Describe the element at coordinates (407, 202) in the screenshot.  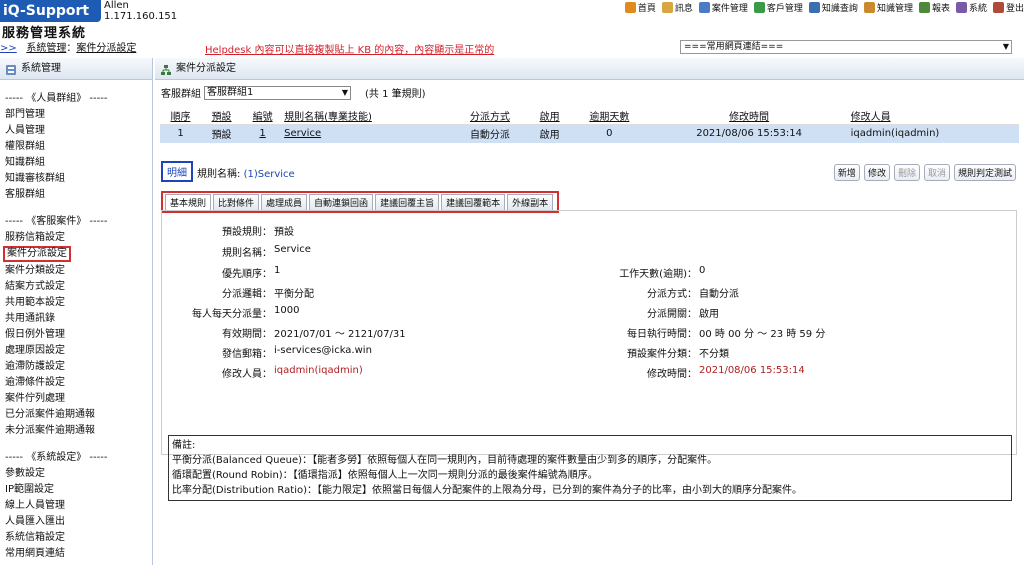
I see `tab-item: 建議回覆主旨` at that location.